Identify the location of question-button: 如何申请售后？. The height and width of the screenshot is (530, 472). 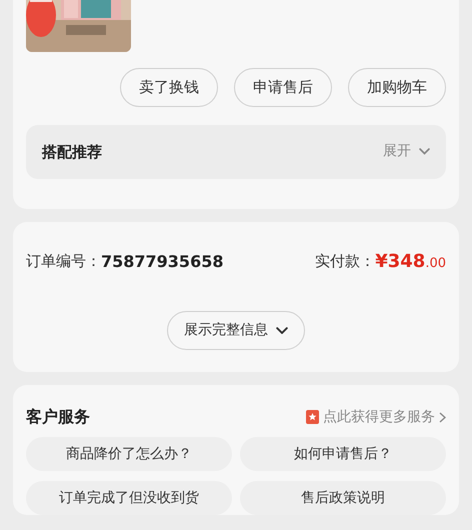
(343, 454).